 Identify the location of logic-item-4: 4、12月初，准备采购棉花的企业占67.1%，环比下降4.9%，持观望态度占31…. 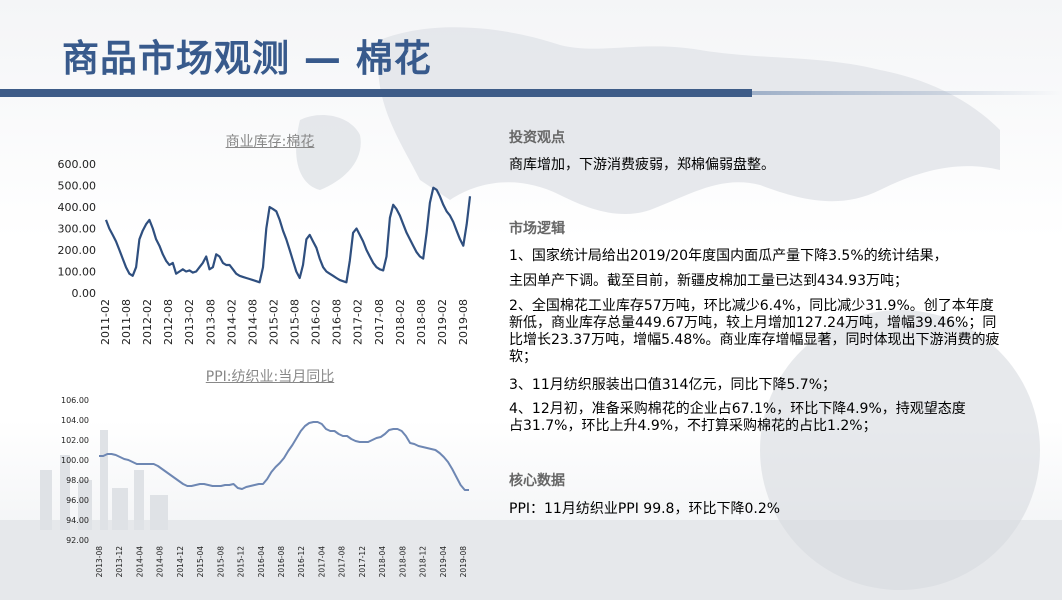
(737, 417).